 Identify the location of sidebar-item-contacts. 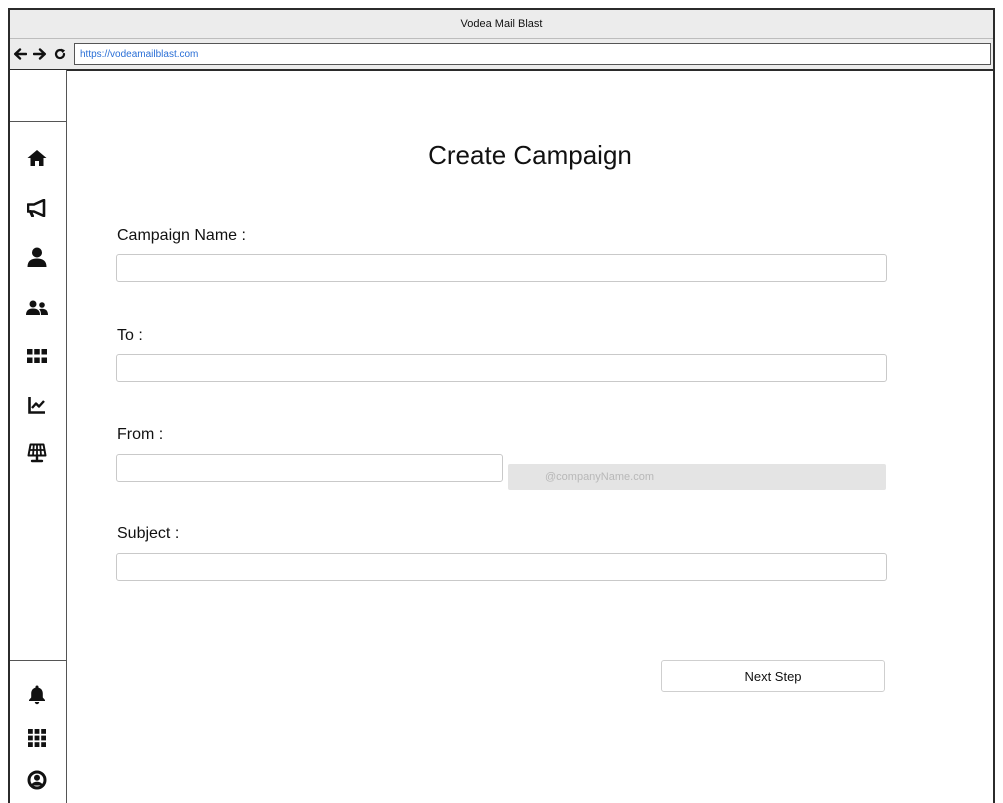
(37, 257).